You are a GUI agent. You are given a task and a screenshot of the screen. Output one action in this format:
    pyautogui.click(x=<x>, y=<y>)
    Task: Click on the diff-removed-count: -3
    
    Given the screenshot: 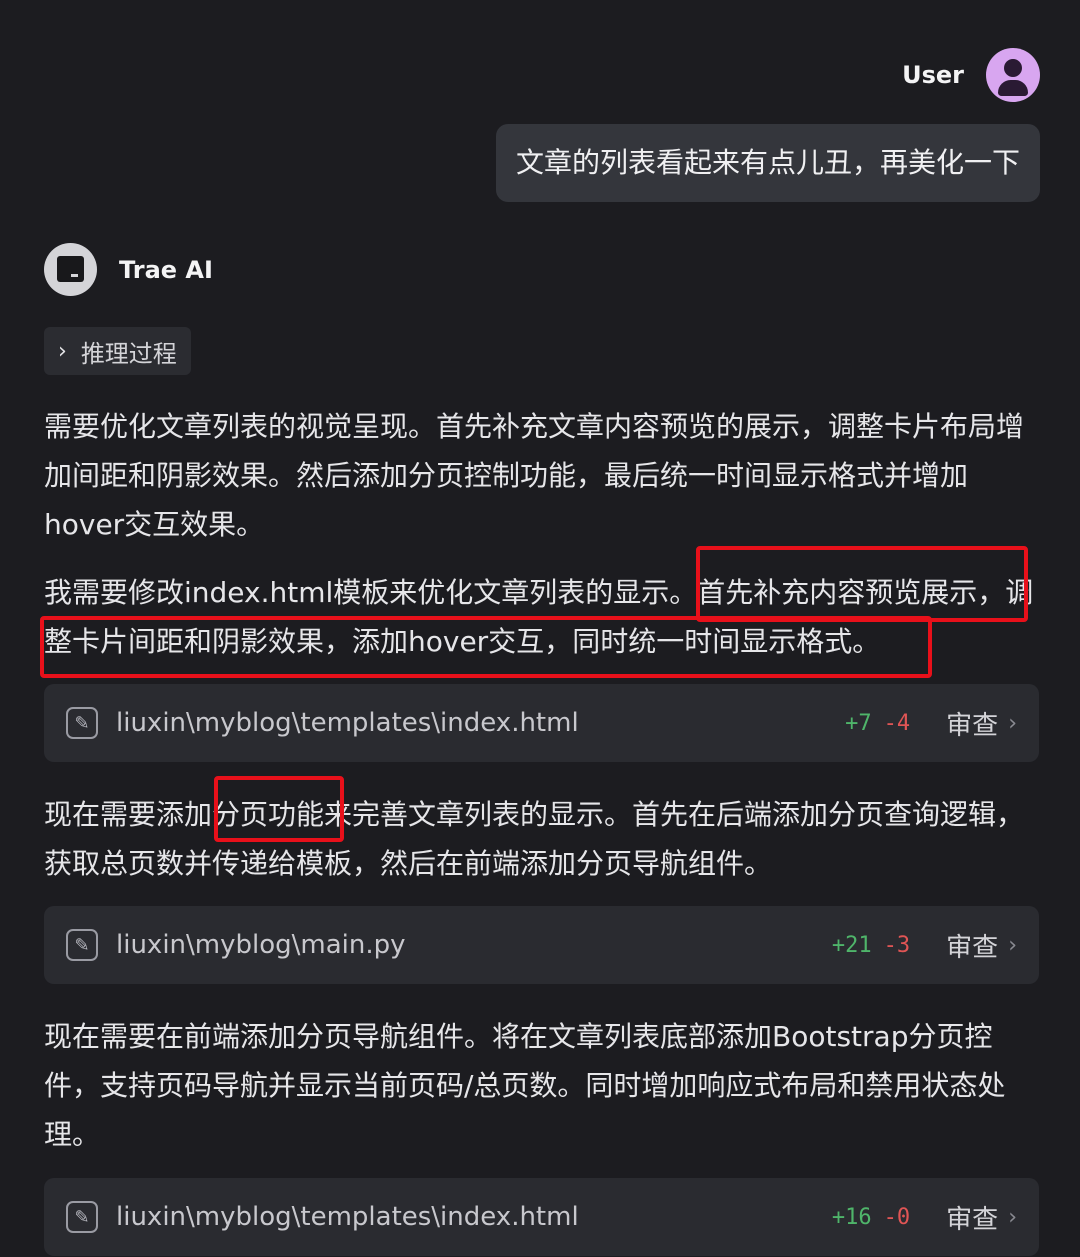 What is the action you would take?
    pyautogui.click(x=897, y=945)
    